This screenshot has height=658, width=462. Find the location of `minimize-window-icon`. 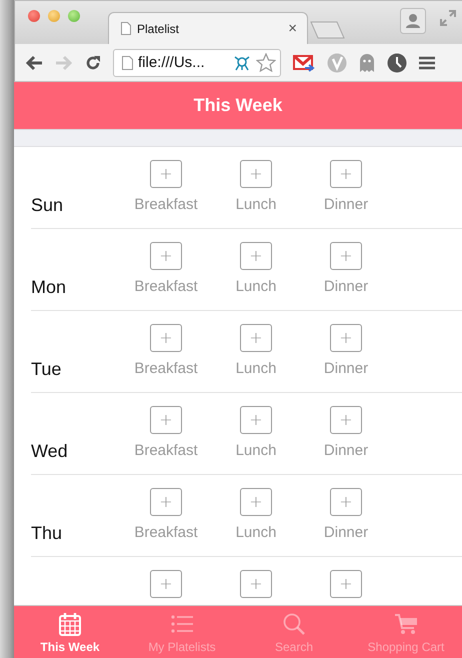

minimize-window-icon is located at coordinates (54, 16).